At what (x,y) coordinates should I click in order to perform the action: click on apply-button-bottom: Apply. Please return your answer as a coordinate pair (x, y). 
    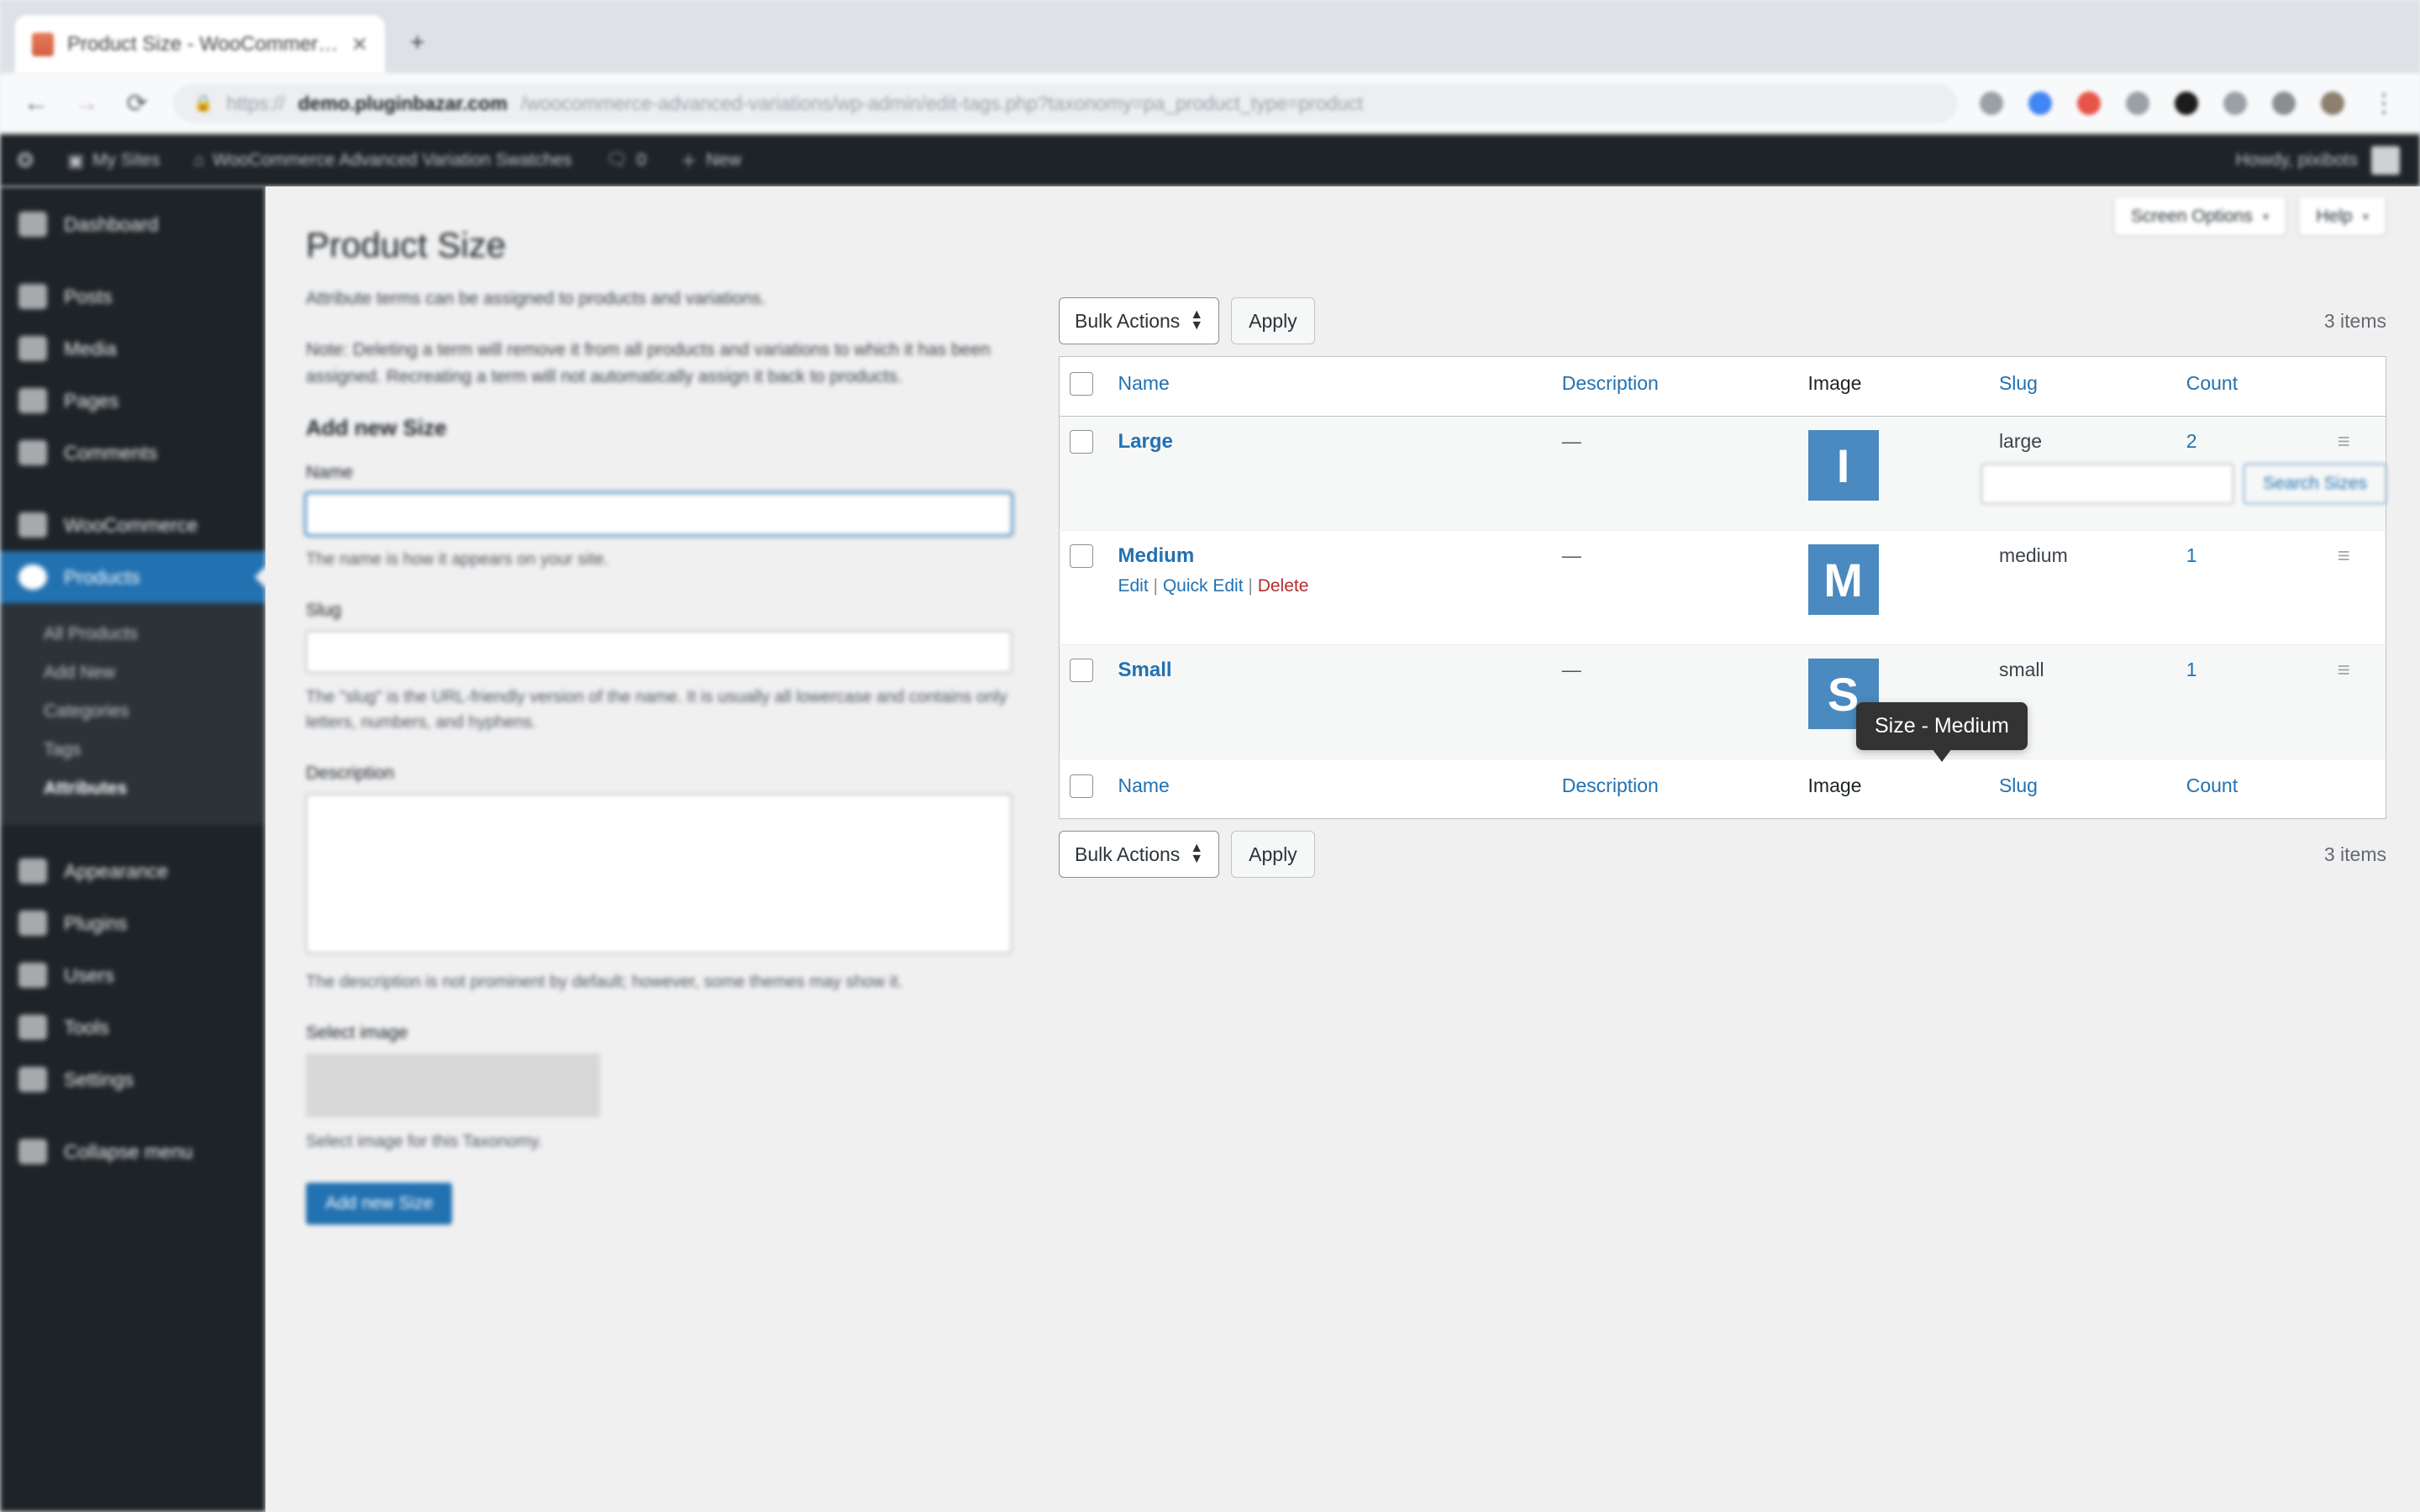
    Looking at the image, I should click on (1273, 854).